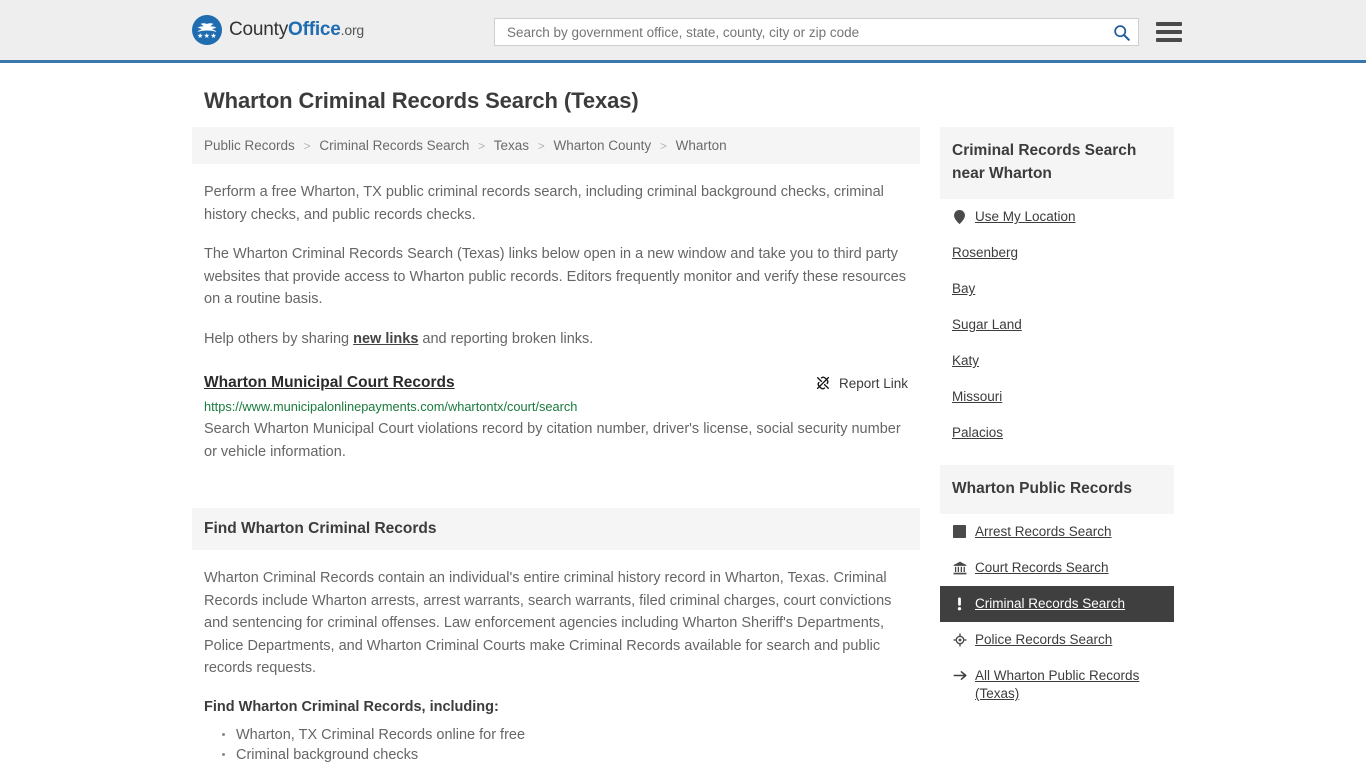 This screenshot has width=1366, height=768. What do you see at coordinates (249, 145) in the screenshot?
I see `breadcrumb-item-public-records: Public Records` at bounding box center [249, 145].